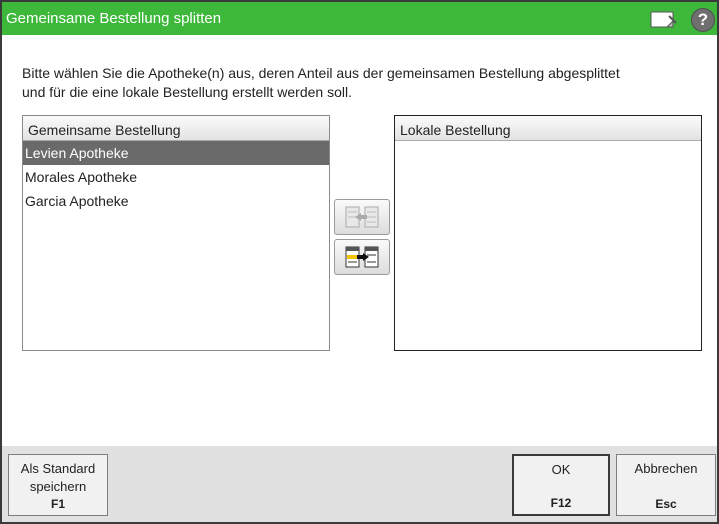 The width and height of the screenshot is (719, 524). I want to click on help-icon: ?, so click(703, 20).